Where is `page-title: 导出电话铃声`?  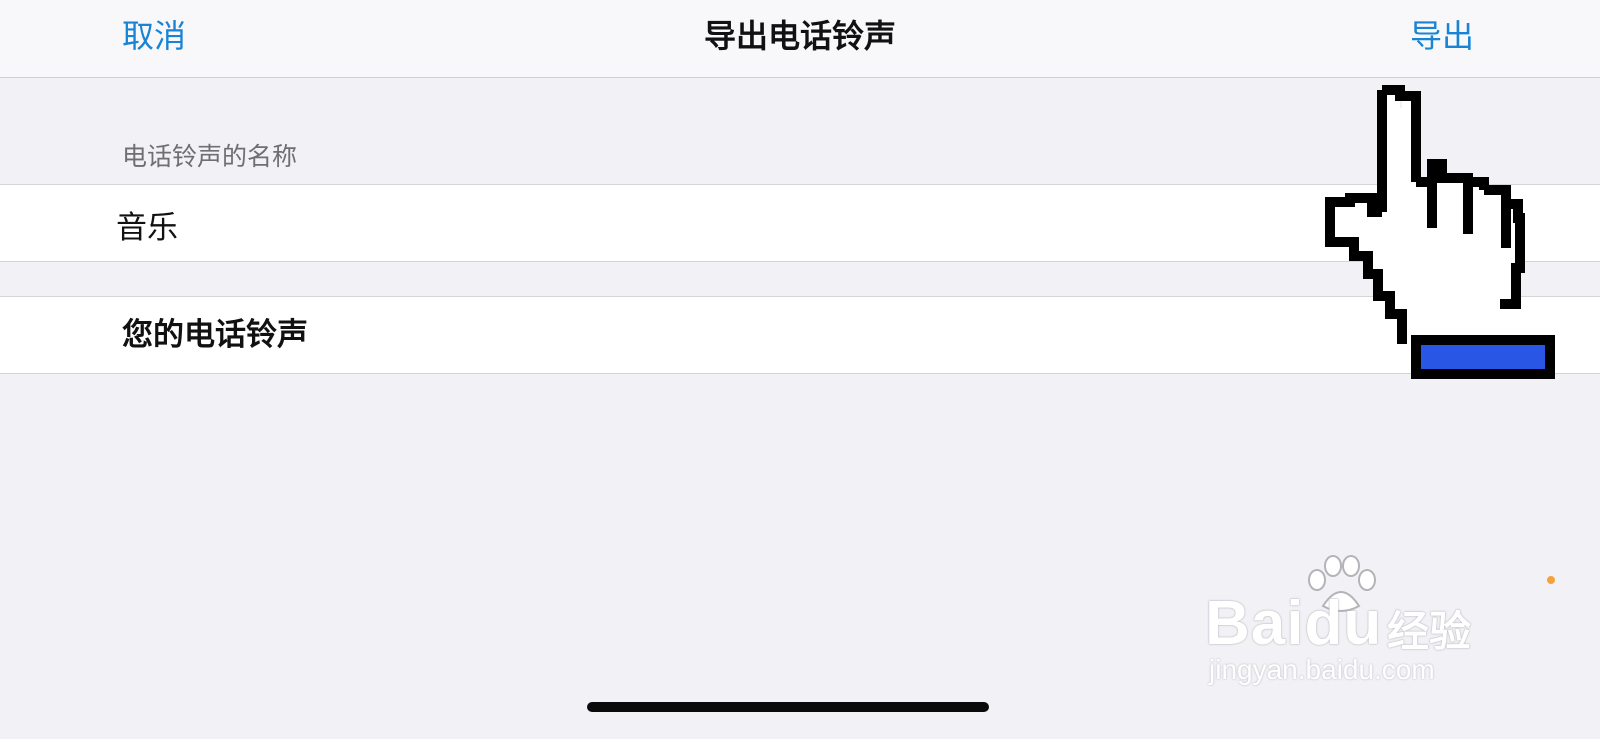 page-title: 导出电话铃声 is located at coordinates (799, 36).